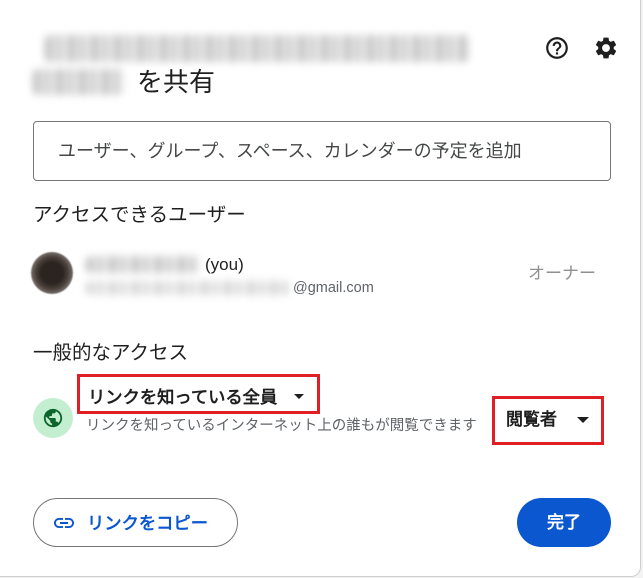 The image size is (643, 578). What do you see at coordinates (139, 215) in the screenshot?
I see `people-with-access-heading: アクセスできるユーザー` at bounding box center [139, 215].